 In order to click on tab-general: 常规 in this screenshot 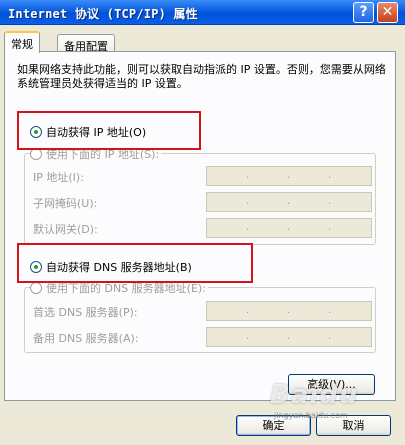, I will do `click(22, 42)`.